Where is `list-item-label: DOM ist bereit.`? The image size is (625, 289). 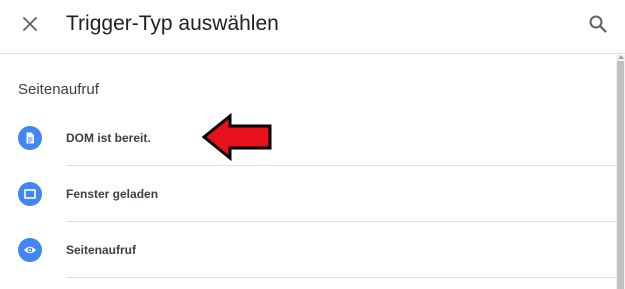 list-item-label: DOM ist bereit. is located at coordinates (108, 138).